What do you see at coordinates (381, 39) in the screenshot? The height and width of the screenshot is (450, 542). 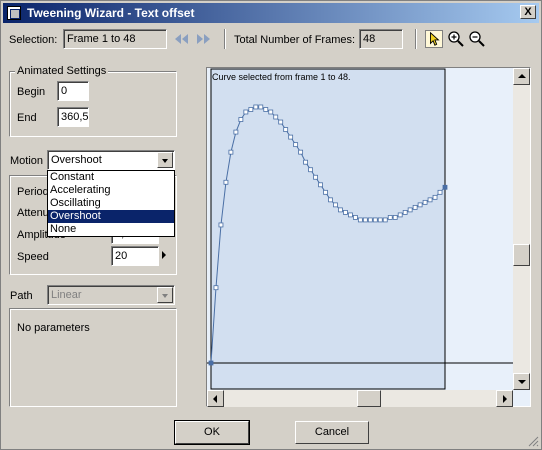 I see `total-frames-field: 48` at bounding box center [381, 39].